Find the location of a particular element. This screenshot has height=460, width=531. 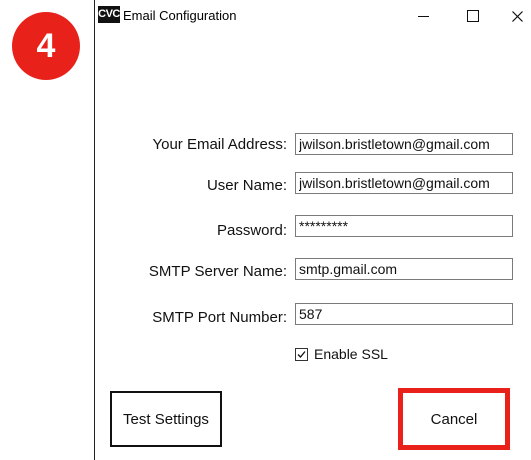

cancel-button: Cancel is located at coordinates (454, 419).